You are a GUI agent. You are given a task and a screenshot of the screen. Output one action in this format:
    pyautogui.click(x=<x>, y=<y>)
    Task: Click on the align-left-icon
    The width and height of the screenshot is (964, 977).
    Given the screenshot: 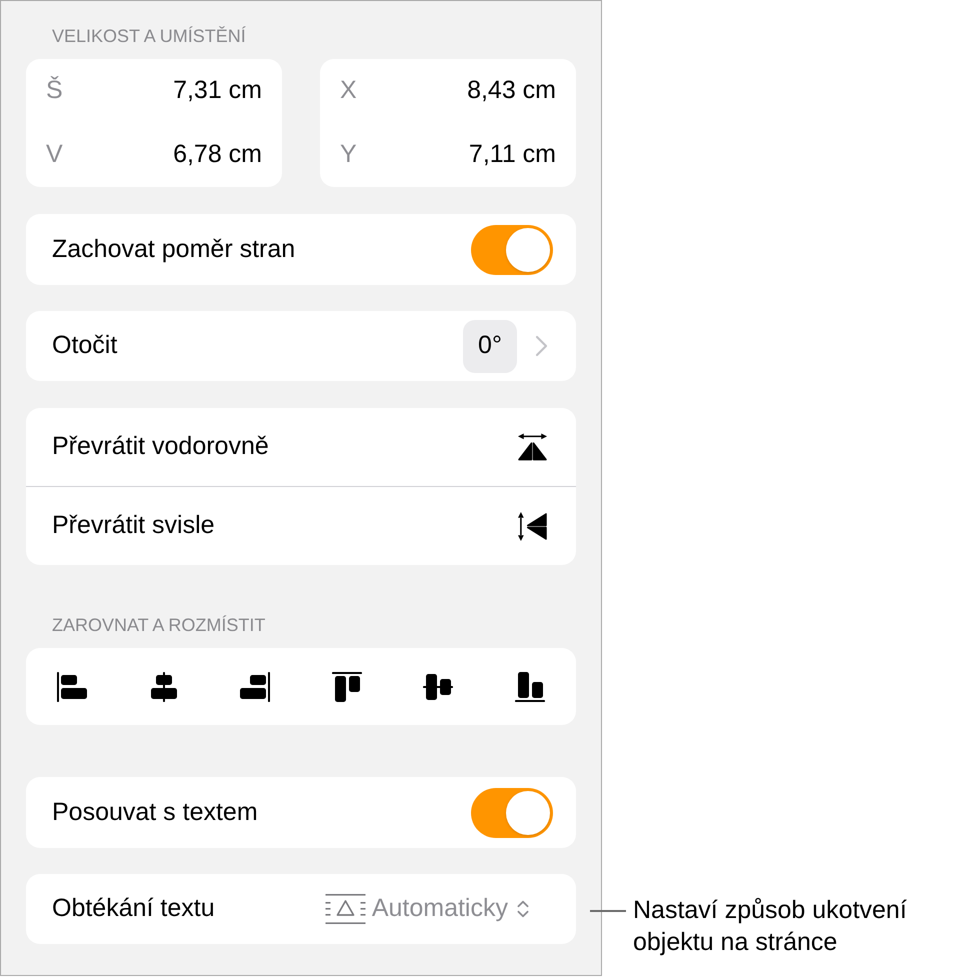 What is the action you would take?
    pyautogui.click(x=72, y=687)
    